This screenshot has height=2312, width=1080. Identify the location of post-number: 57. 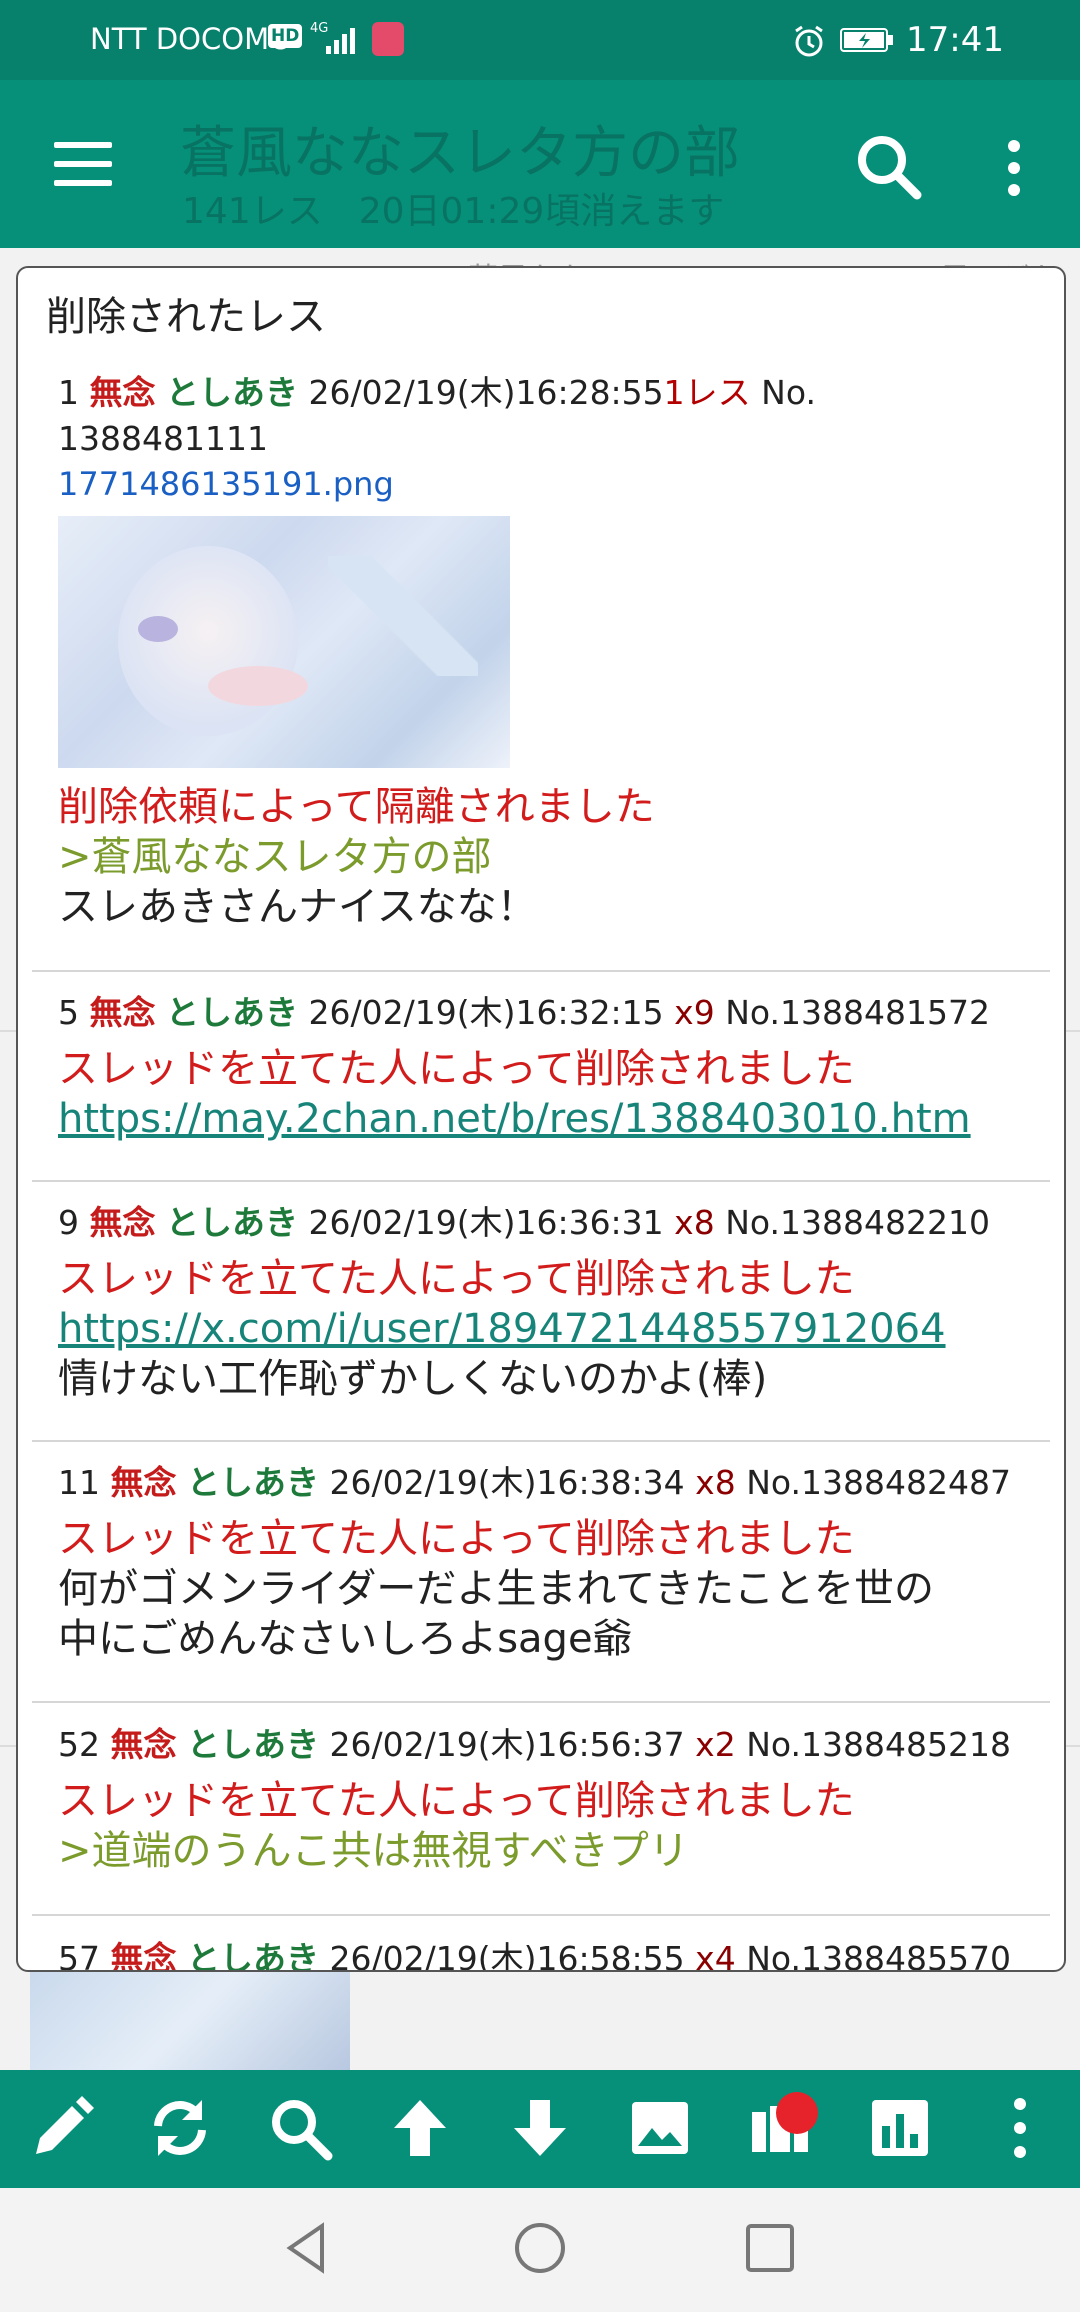
(79, 1955).